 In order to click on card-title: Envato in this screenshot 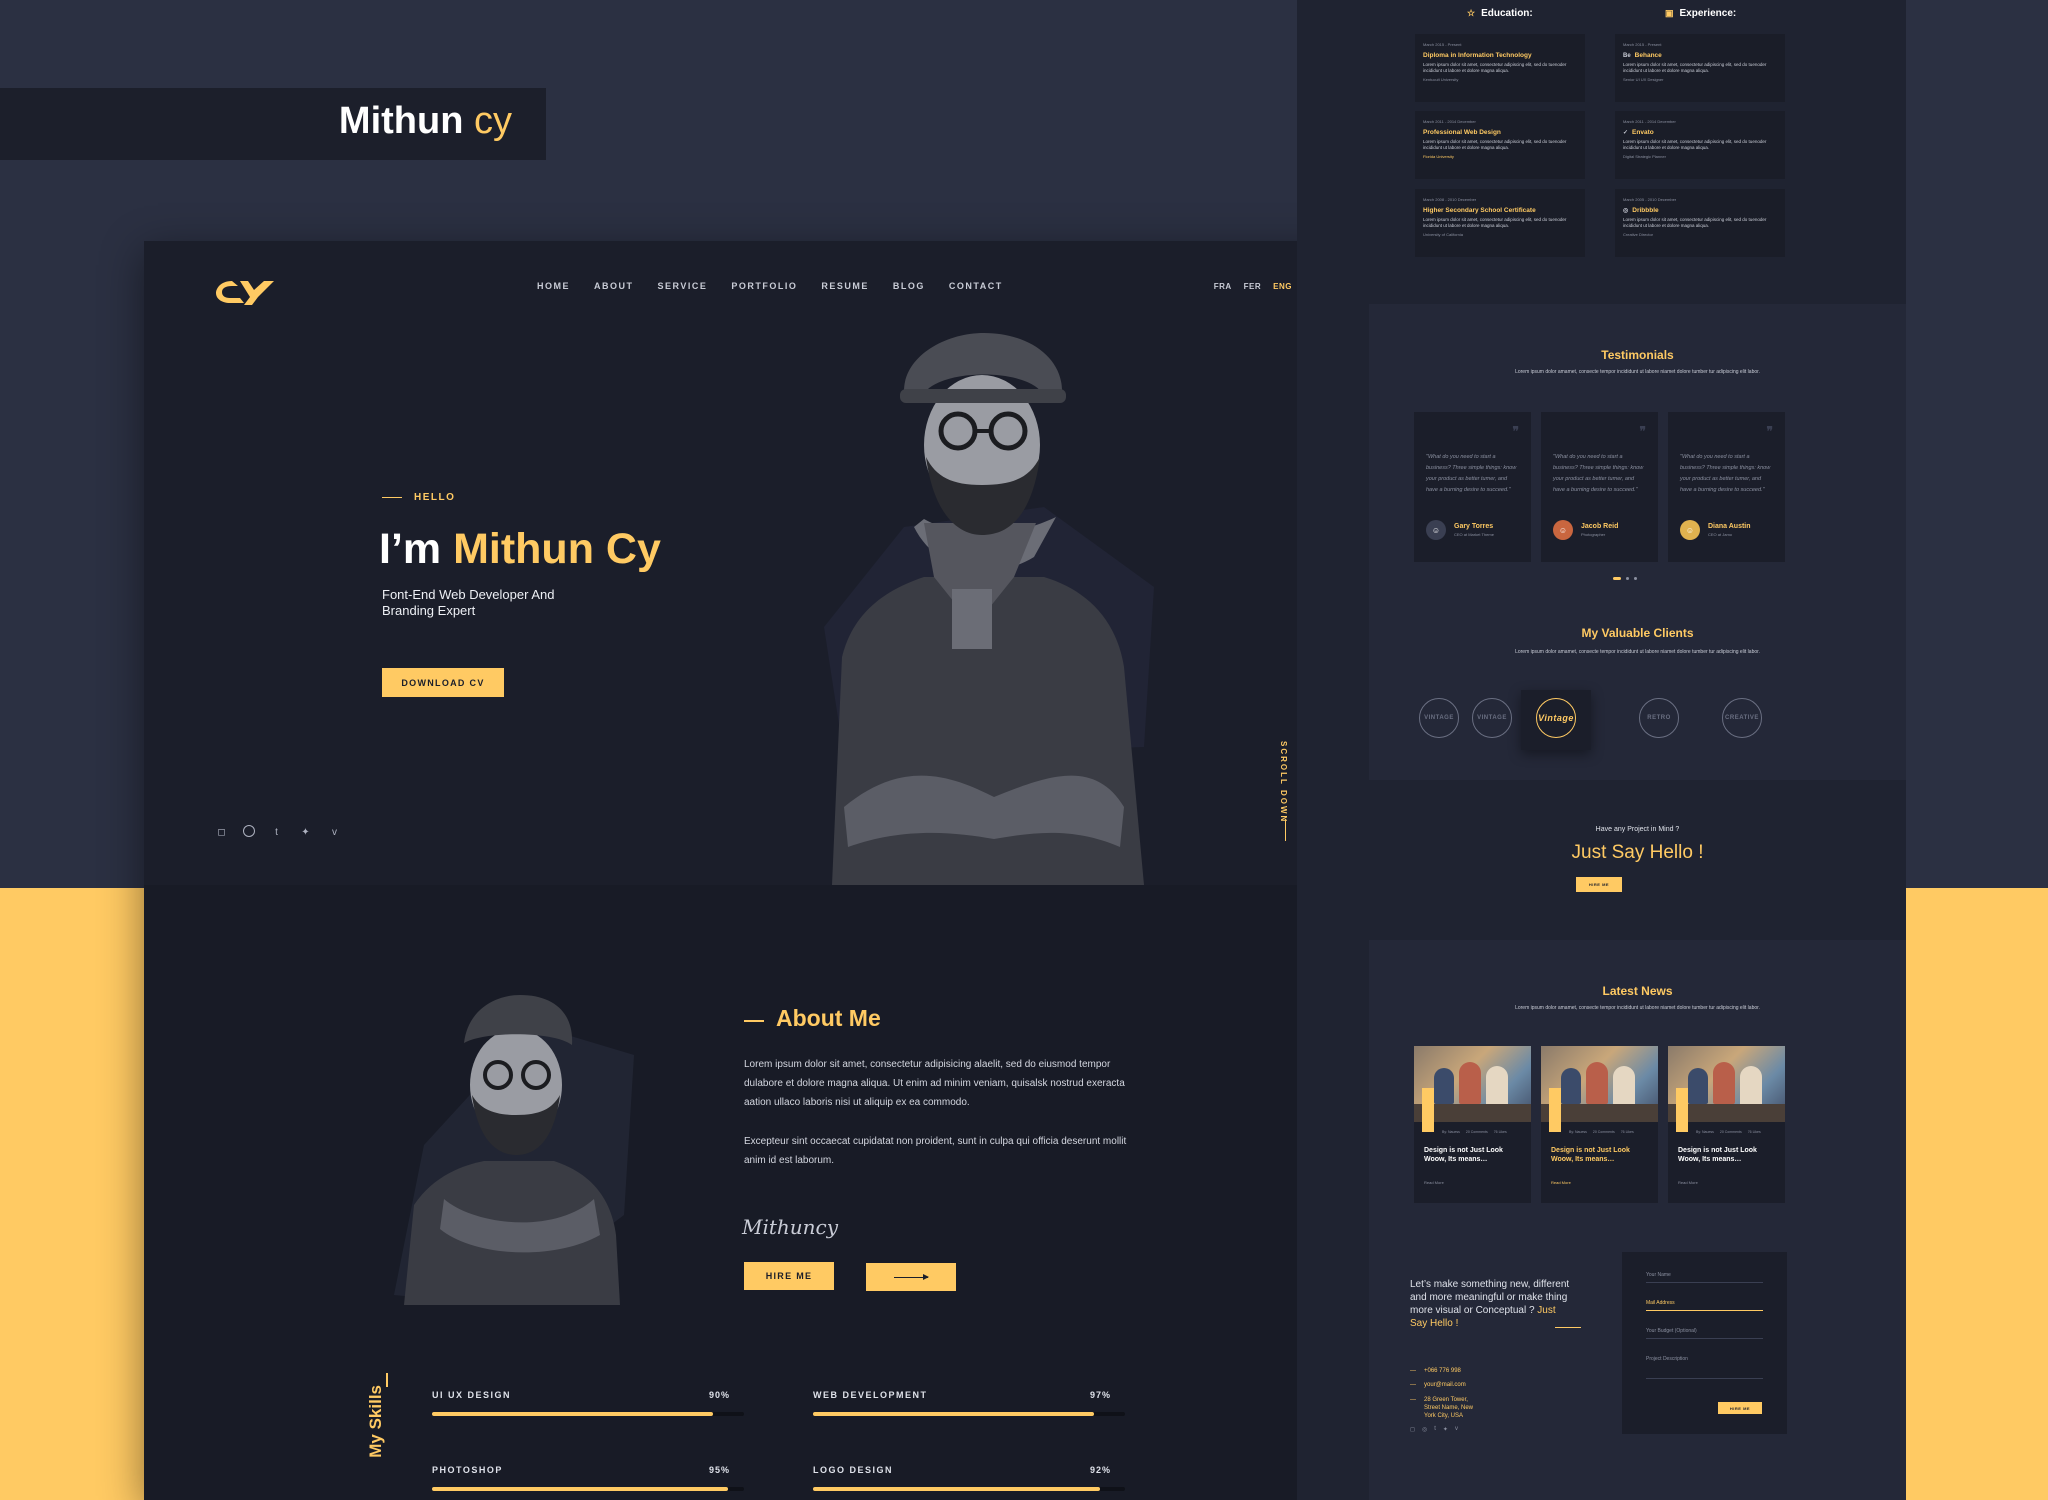, I will do `click(1643, 132)`.